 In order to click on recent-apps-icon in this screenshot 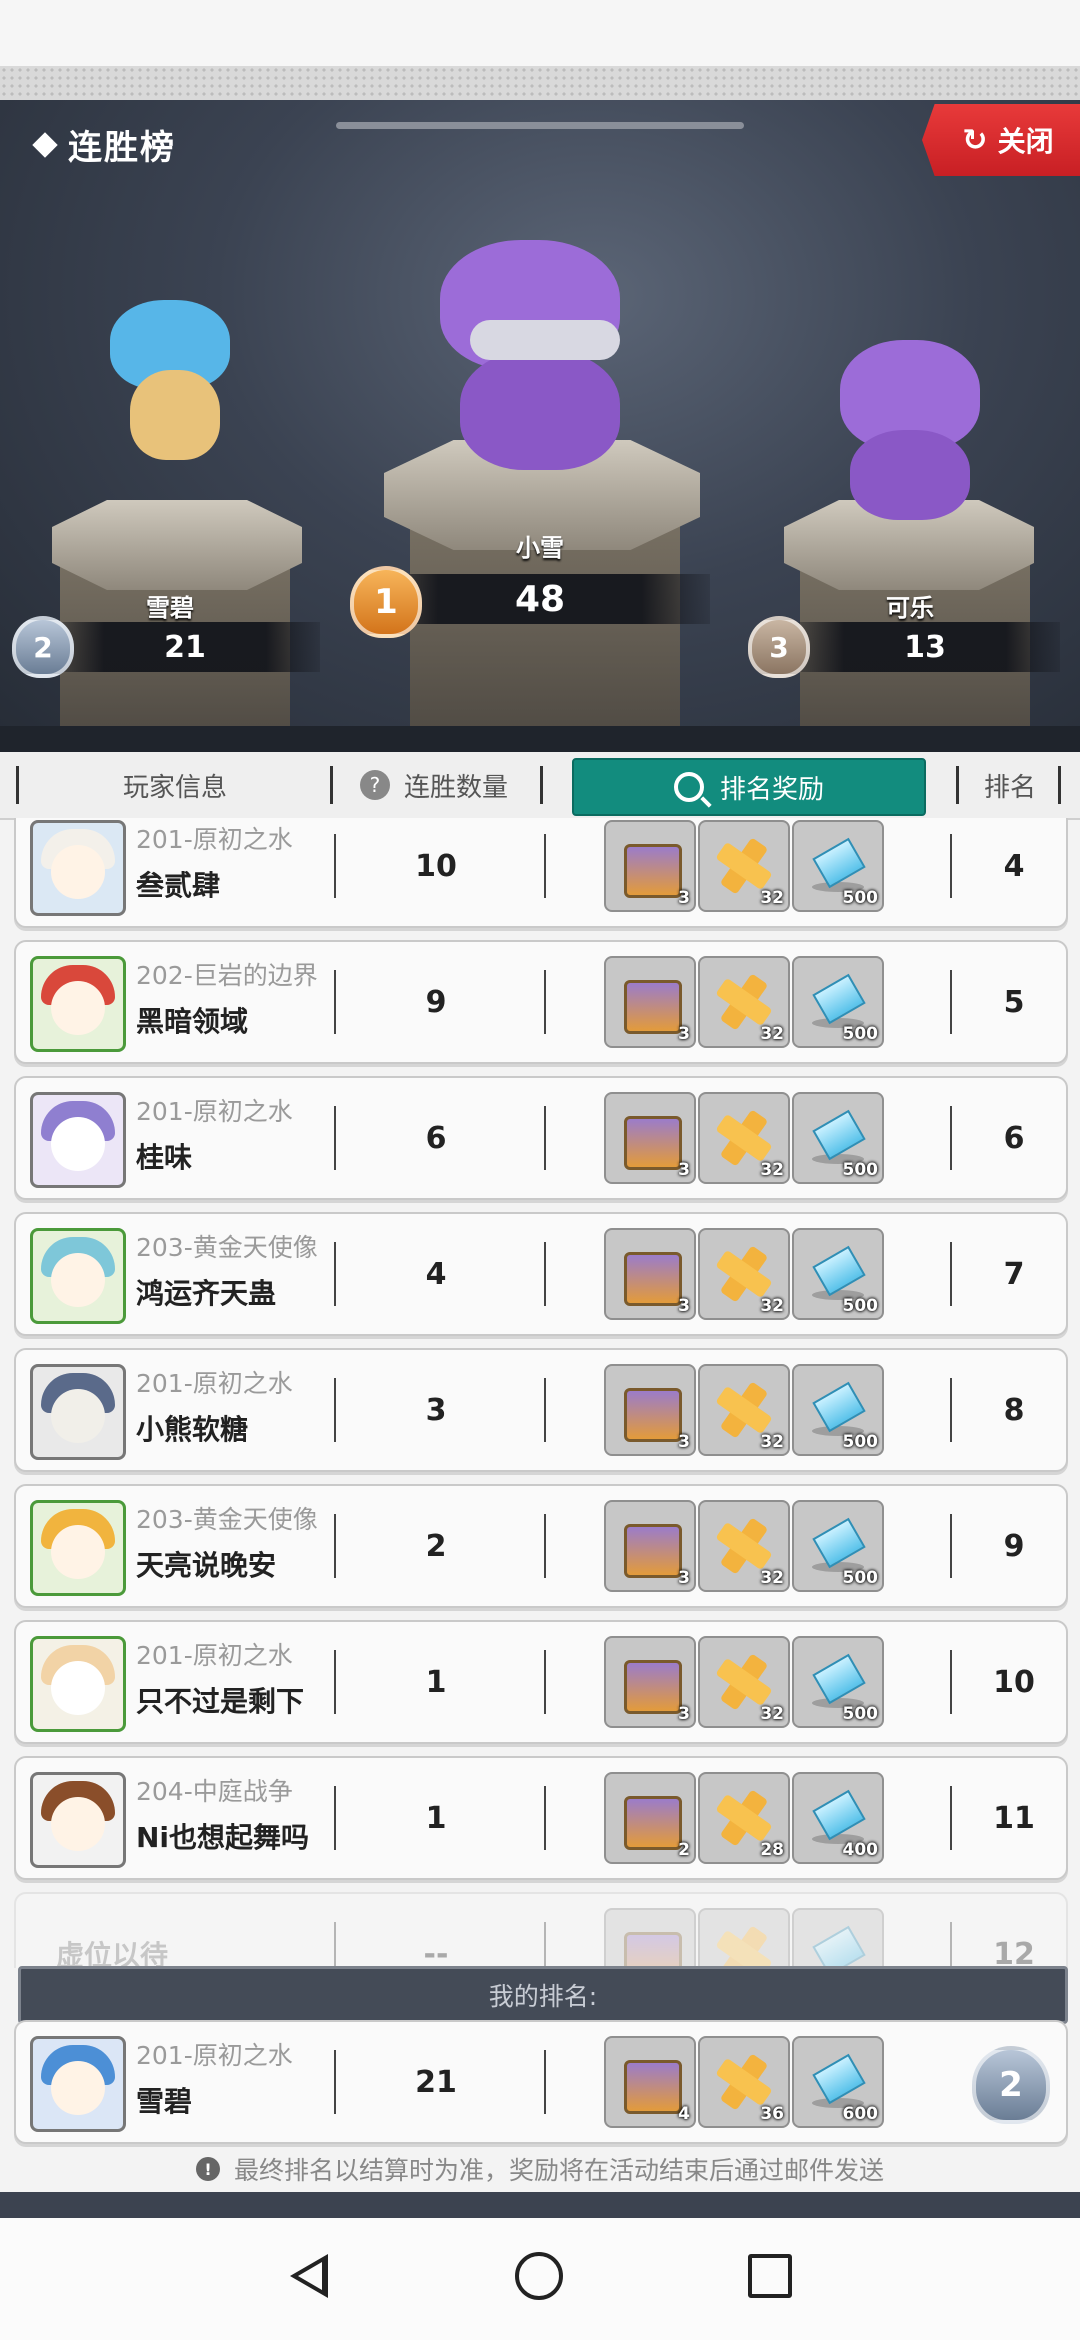, I will do `click(770, 2276)`.